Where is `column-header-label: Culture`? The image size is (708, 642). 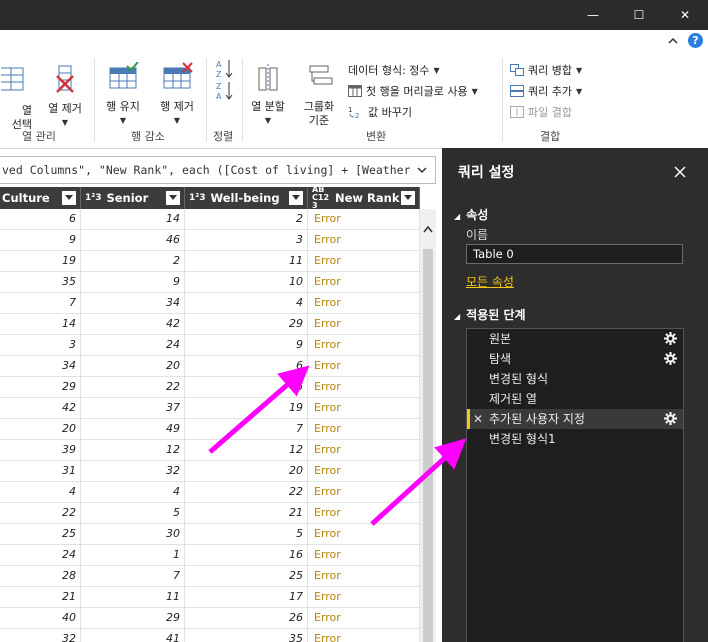 column-header-label: Culture is located at coordinates (26, 198).